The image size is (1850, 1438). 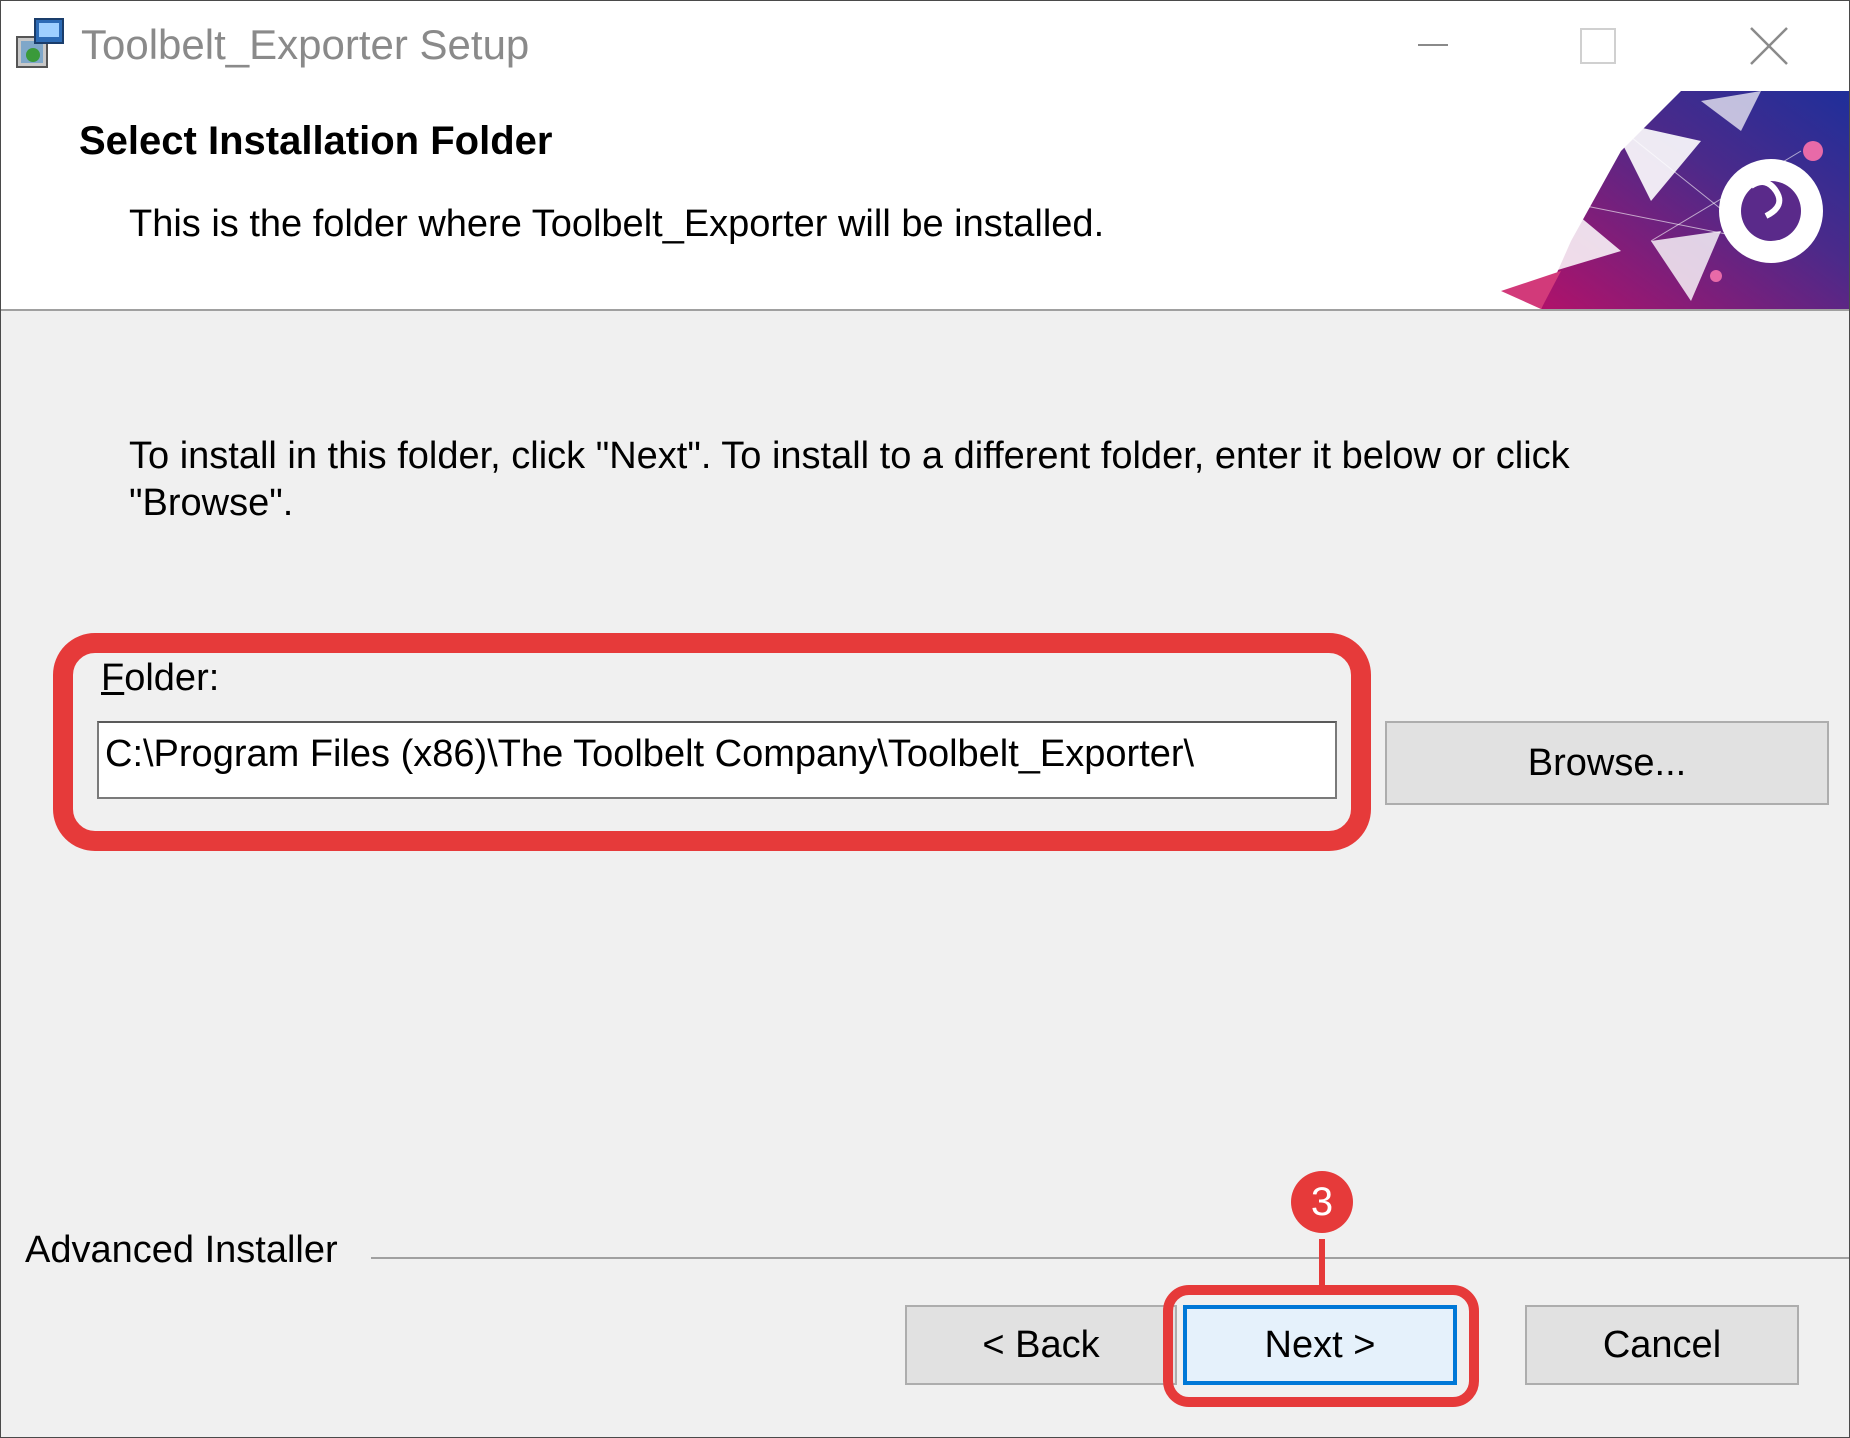 What do you see at coordinates (1765, 46) in the screenshot?
I see `close-icon` at bounding box center [1765, 46].